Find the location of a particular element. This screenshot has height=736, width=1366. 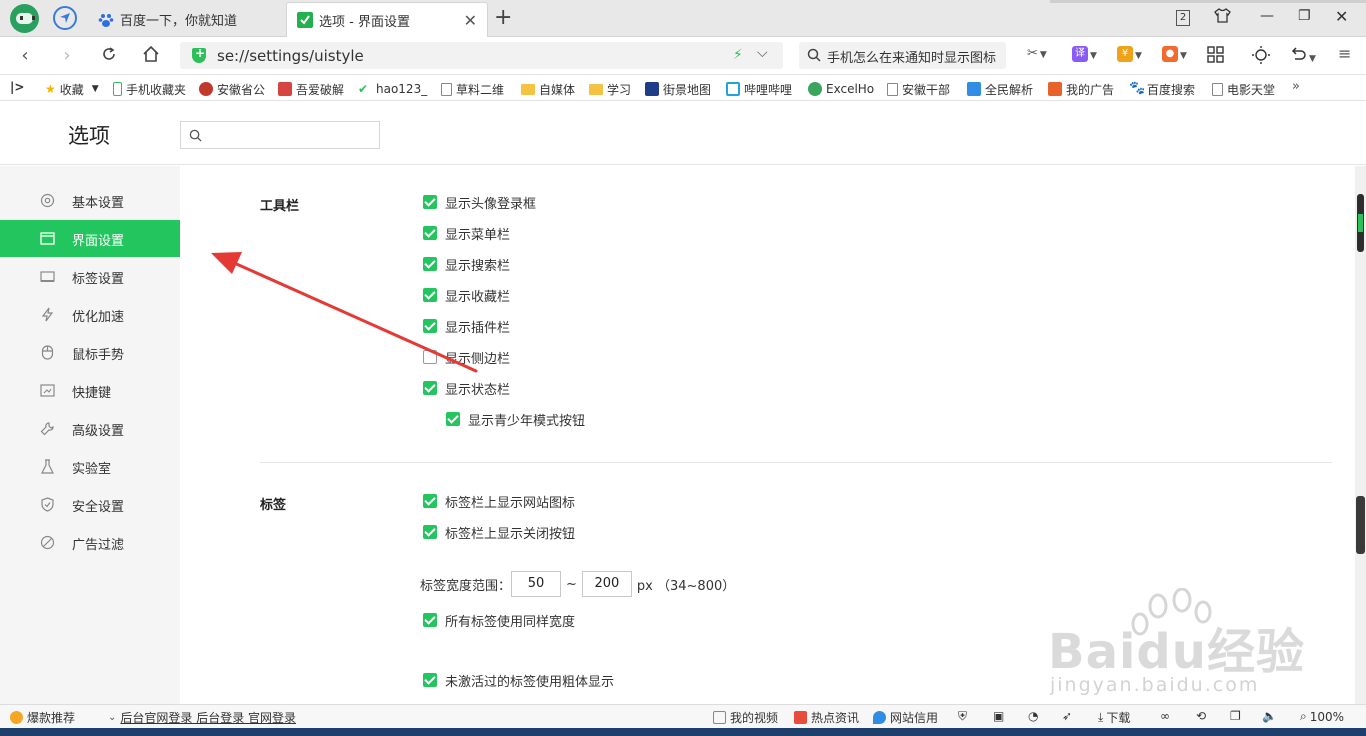

option-same-width: 所有标签使用同样宽度 is located at coordinates (499, 620).